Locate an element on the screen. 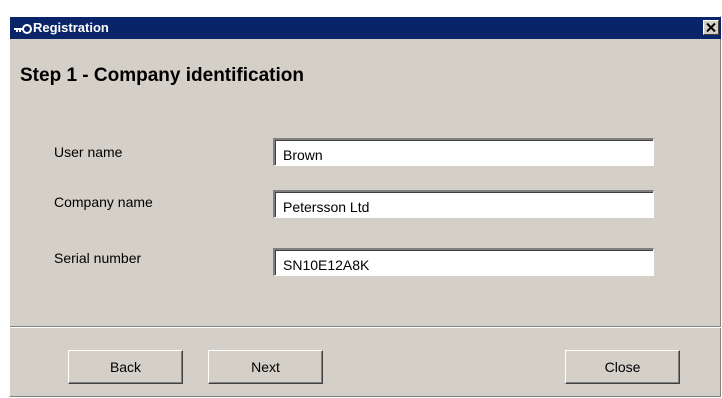 The width and height of the screenshot is (722, 398). window-close-button is located at coordinates (711, 27).